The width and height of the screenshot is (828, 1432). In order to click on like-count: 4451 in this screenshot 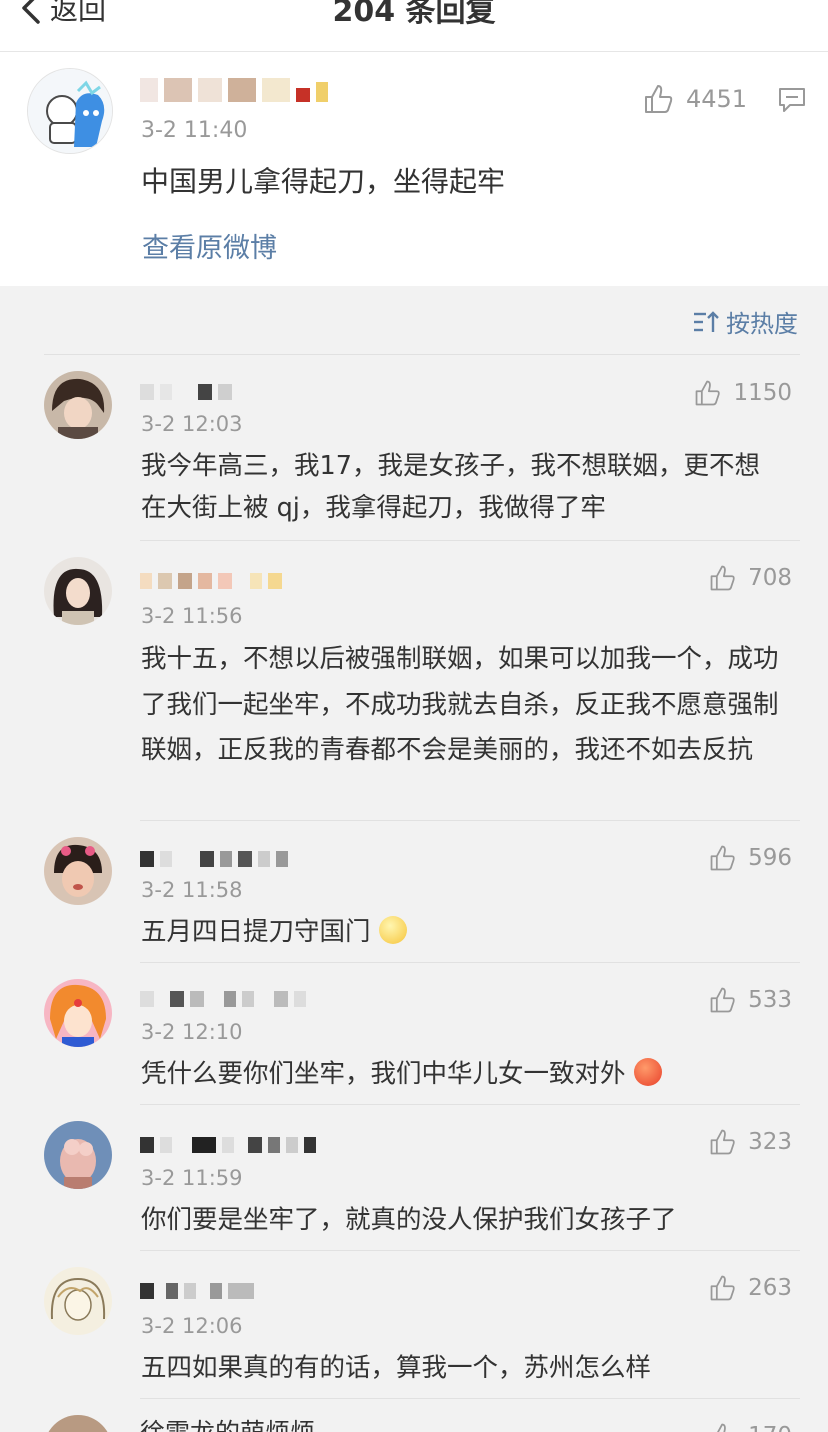, I will do `click(717, 99)`.